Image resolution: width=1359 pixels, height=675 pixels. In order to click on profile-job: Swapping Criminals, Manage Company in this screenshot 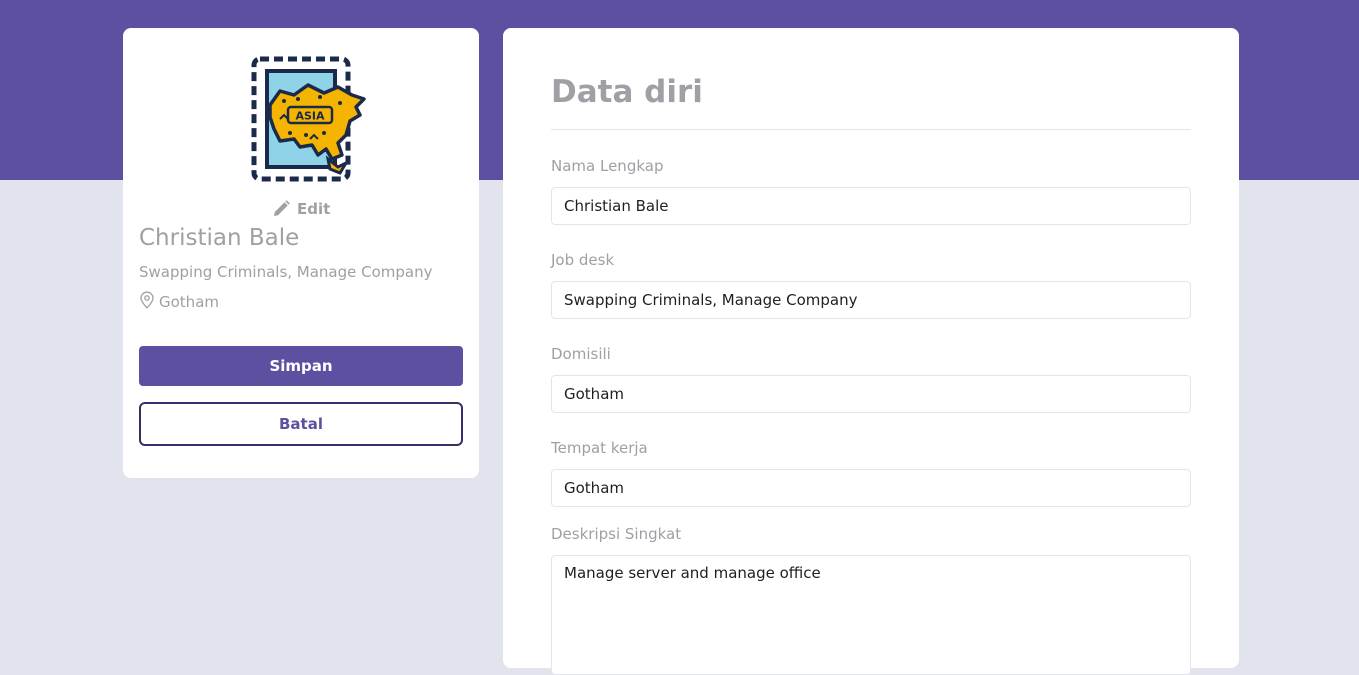, I will do `click(286, 272)`.